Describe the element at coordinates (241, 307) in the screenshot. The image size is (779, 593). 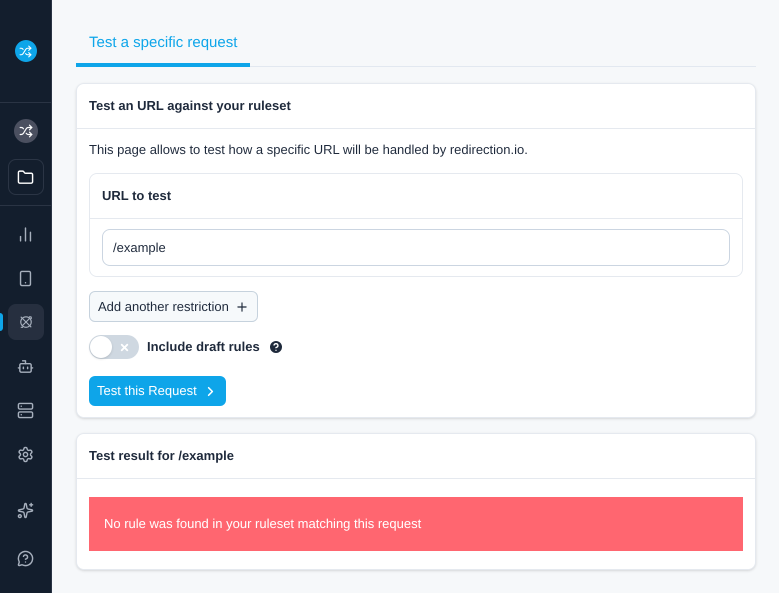
I see `plus-icon` at that location.